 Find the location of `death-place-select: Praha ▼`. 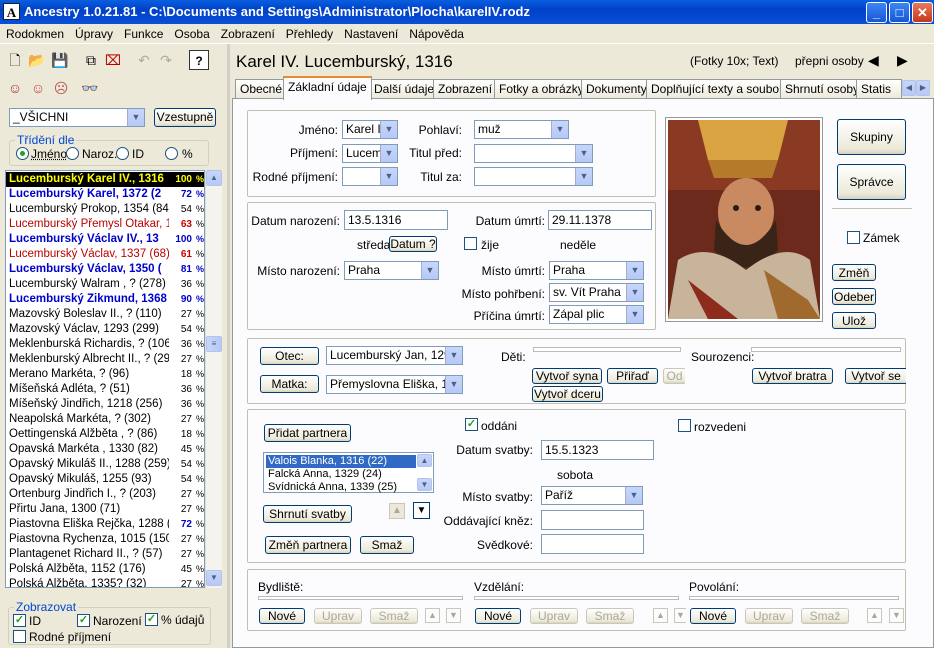

death-place-select: Praha ▼ is located at coordinates (596, 270).